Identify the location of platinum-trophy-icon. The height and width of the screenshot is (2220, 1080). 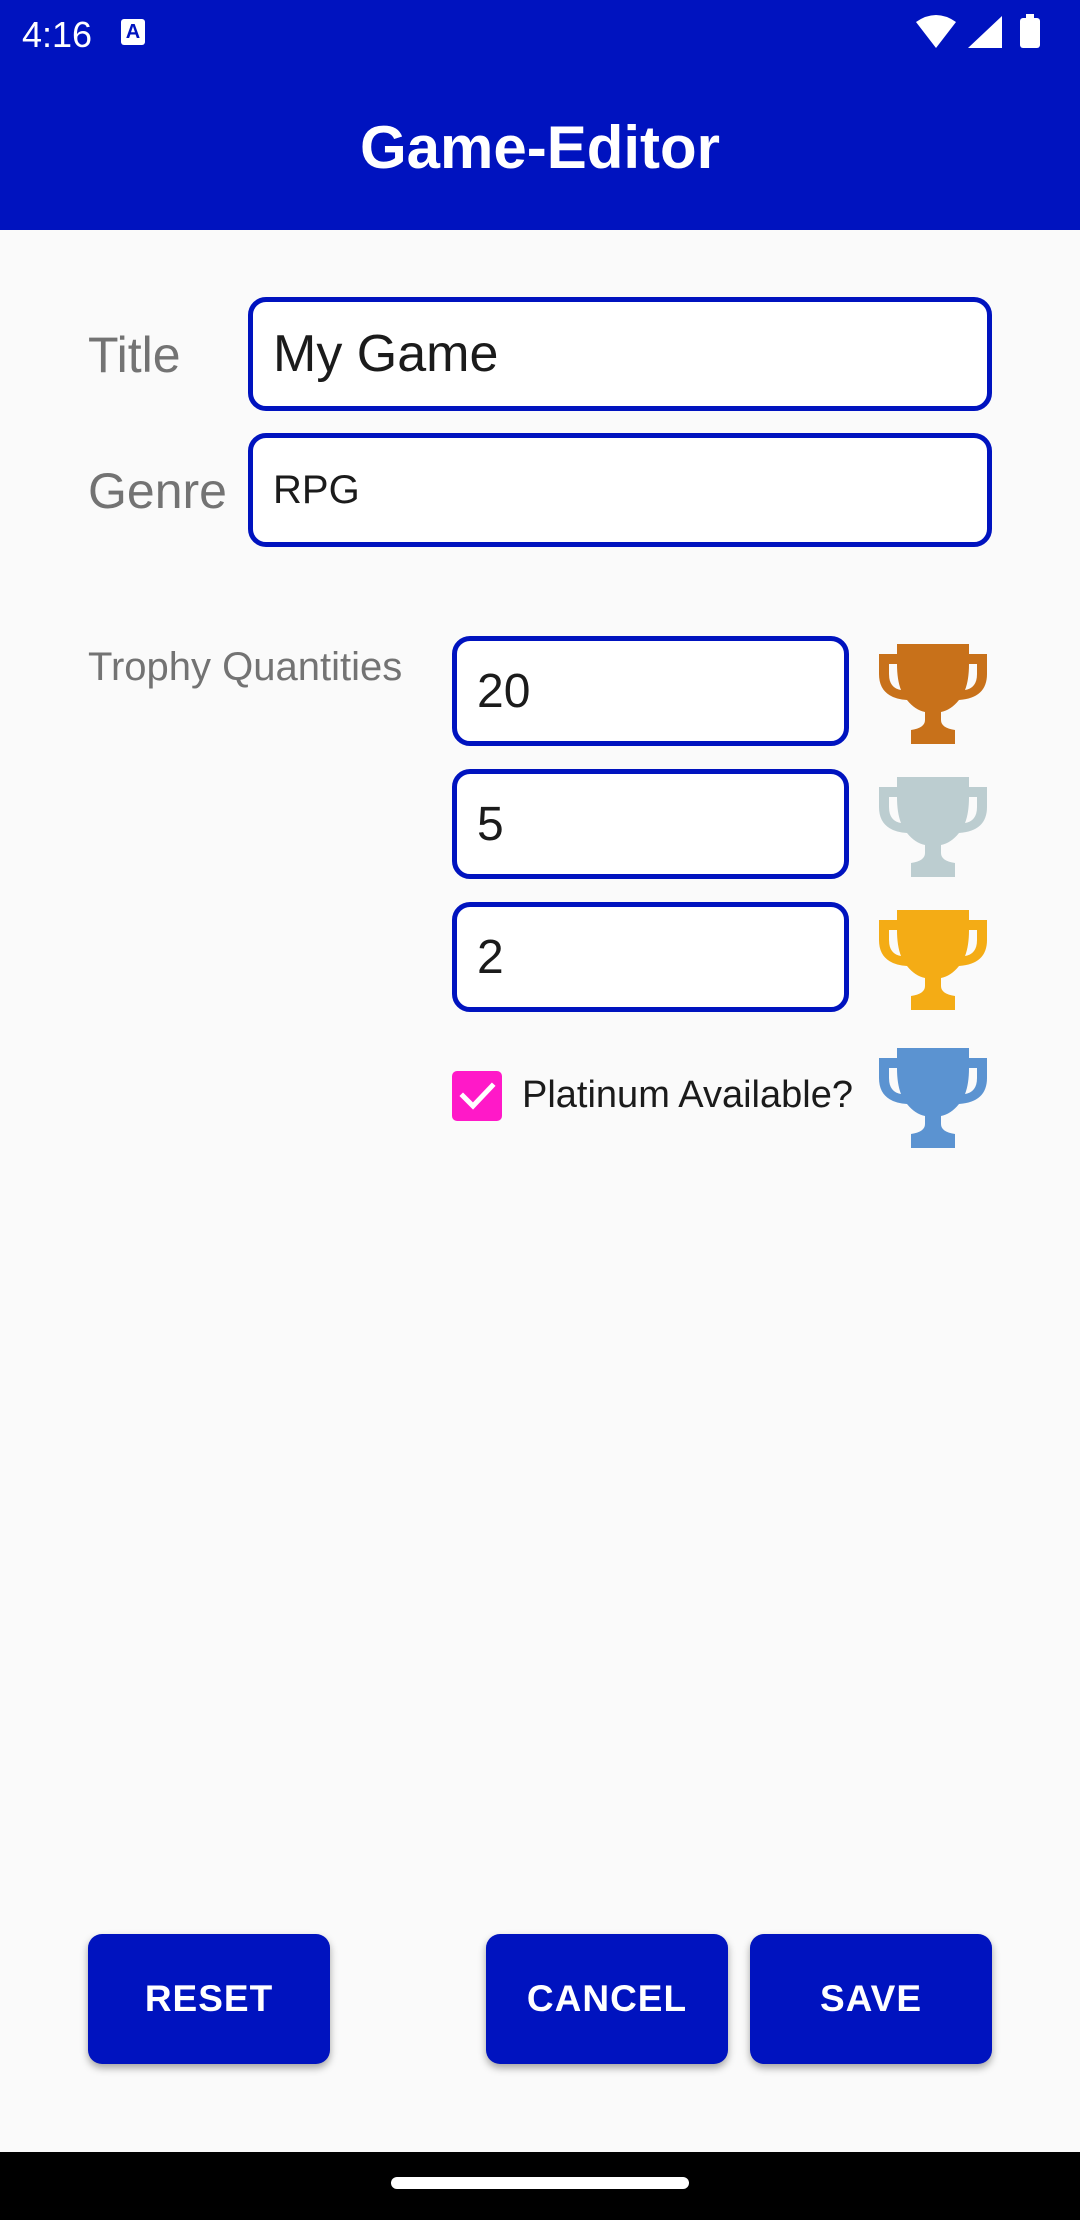
(933, 1098).